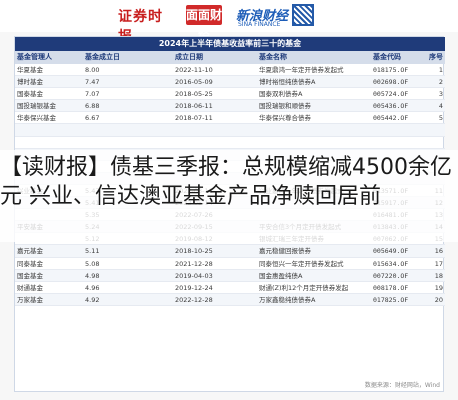  Describe the element at coordinates (285, 251) in the screenshot. I see `table-cell-name: 嘉元稳健回报债券` at that location.